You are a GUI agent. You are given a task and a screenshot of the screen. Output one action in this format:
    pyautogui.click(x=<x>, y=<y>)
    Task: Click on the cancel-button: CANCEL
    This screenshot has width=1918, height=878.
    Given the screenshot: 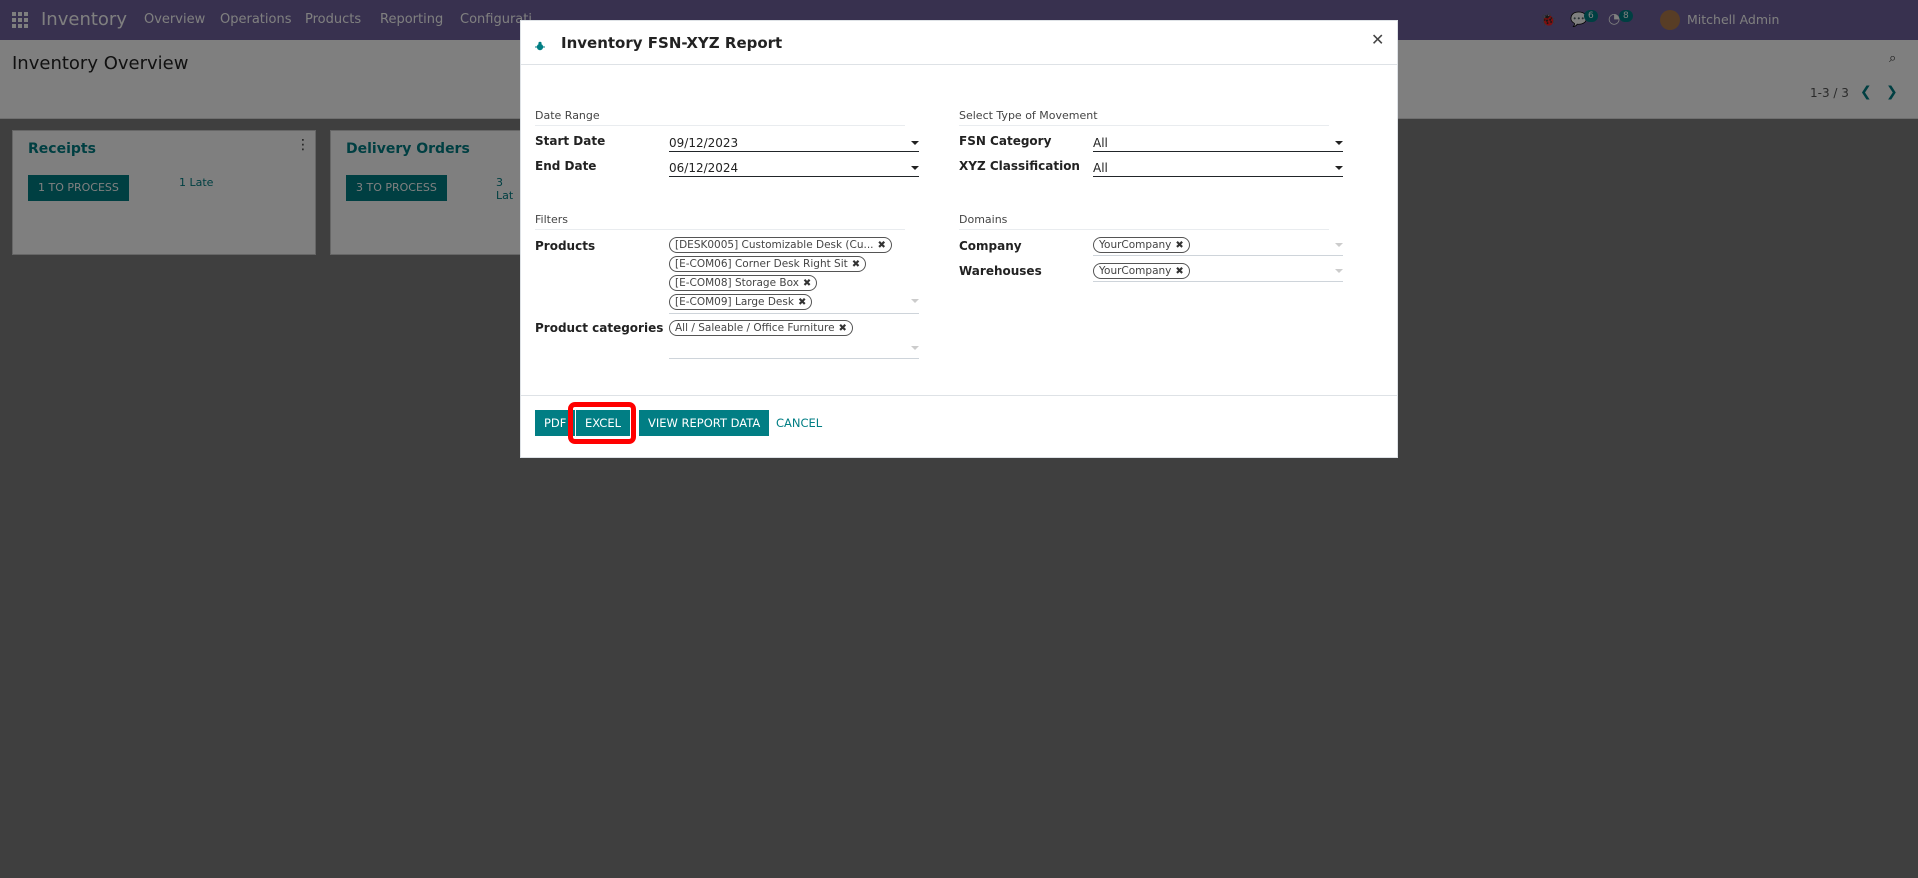 What is the action you would take?
    pyautogui.click(x=799, y=423)
    